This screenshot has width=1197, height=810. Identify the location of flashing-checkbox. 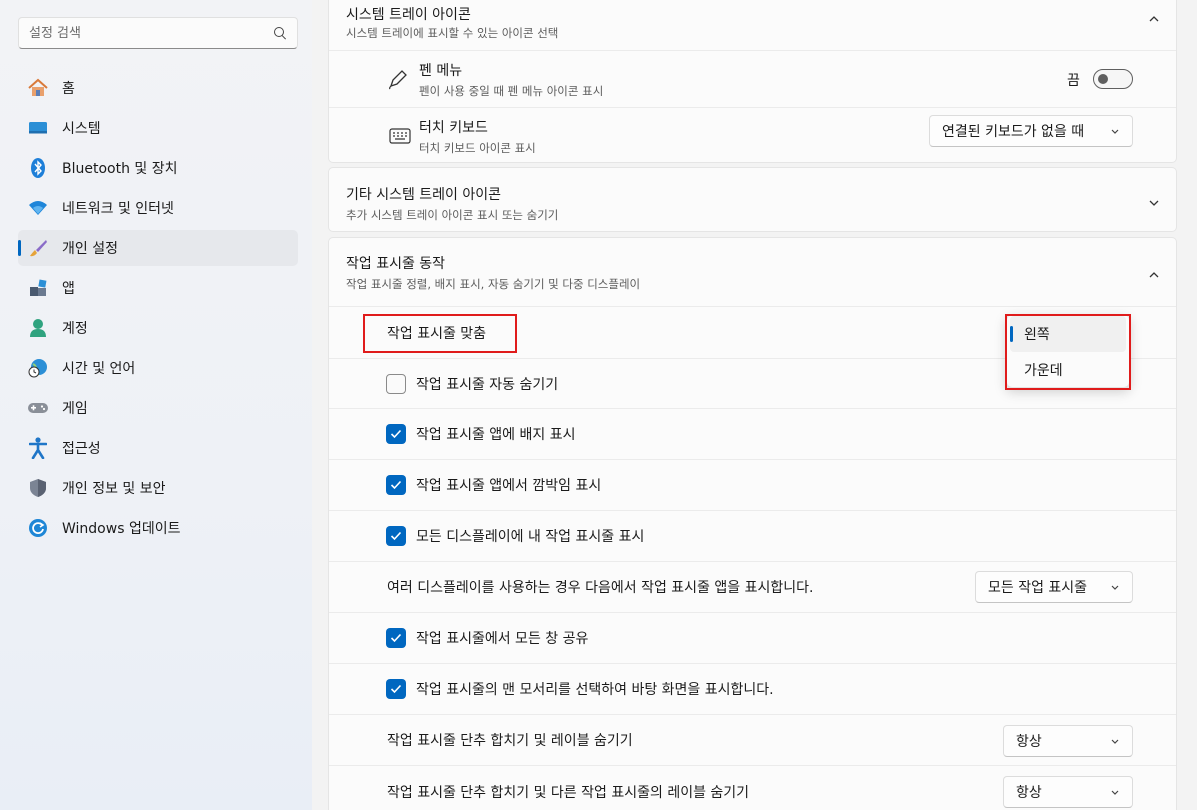
(396, 485).